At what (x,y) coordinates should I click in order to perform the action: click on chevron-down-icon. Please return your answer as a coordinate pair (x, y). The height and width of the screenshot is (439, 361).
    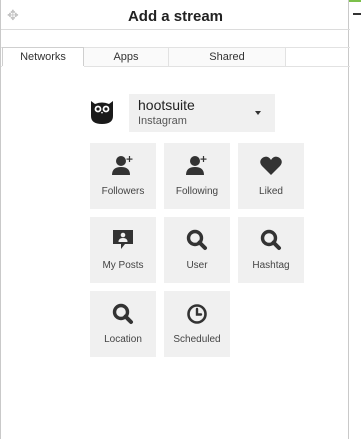
    Looking at the image, I should click on (258, 113).